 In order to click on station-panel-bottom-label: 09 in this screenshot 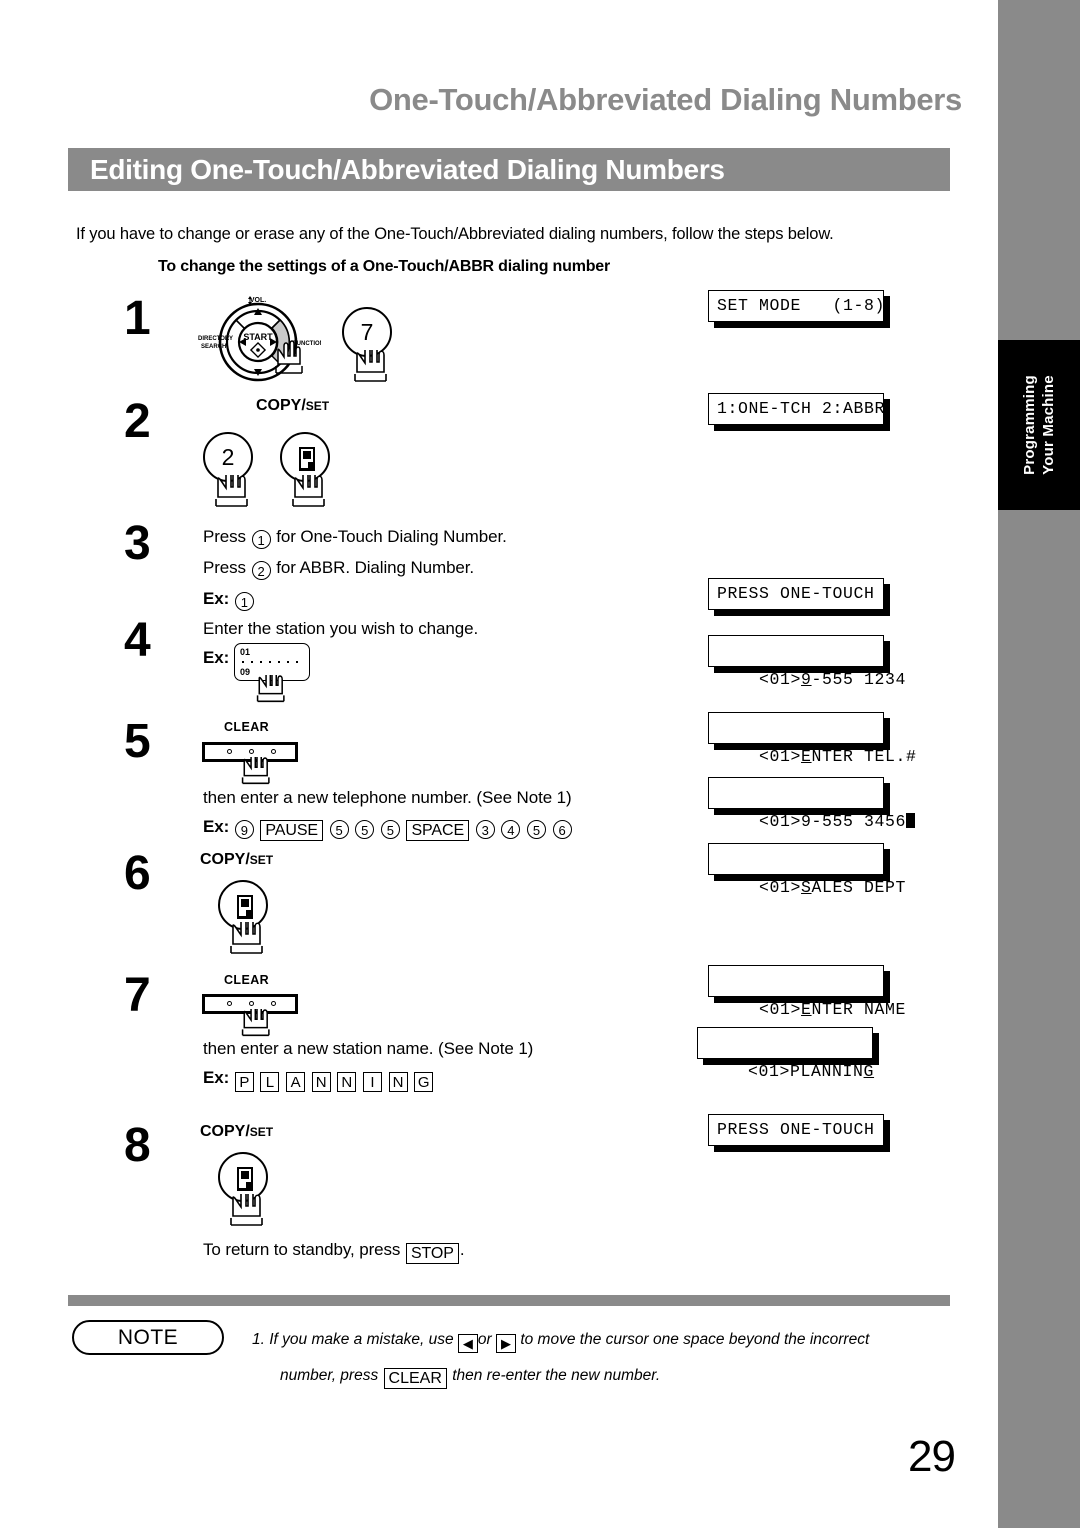, I will do `click(245, 672)`.